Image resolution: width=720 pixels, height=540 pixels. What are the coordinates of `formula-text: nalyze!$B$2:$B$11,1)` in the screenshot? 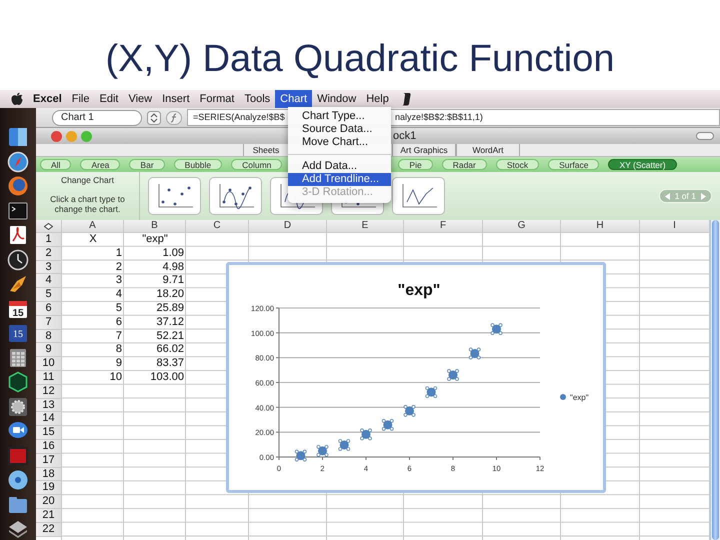 It's located at (439, 117).